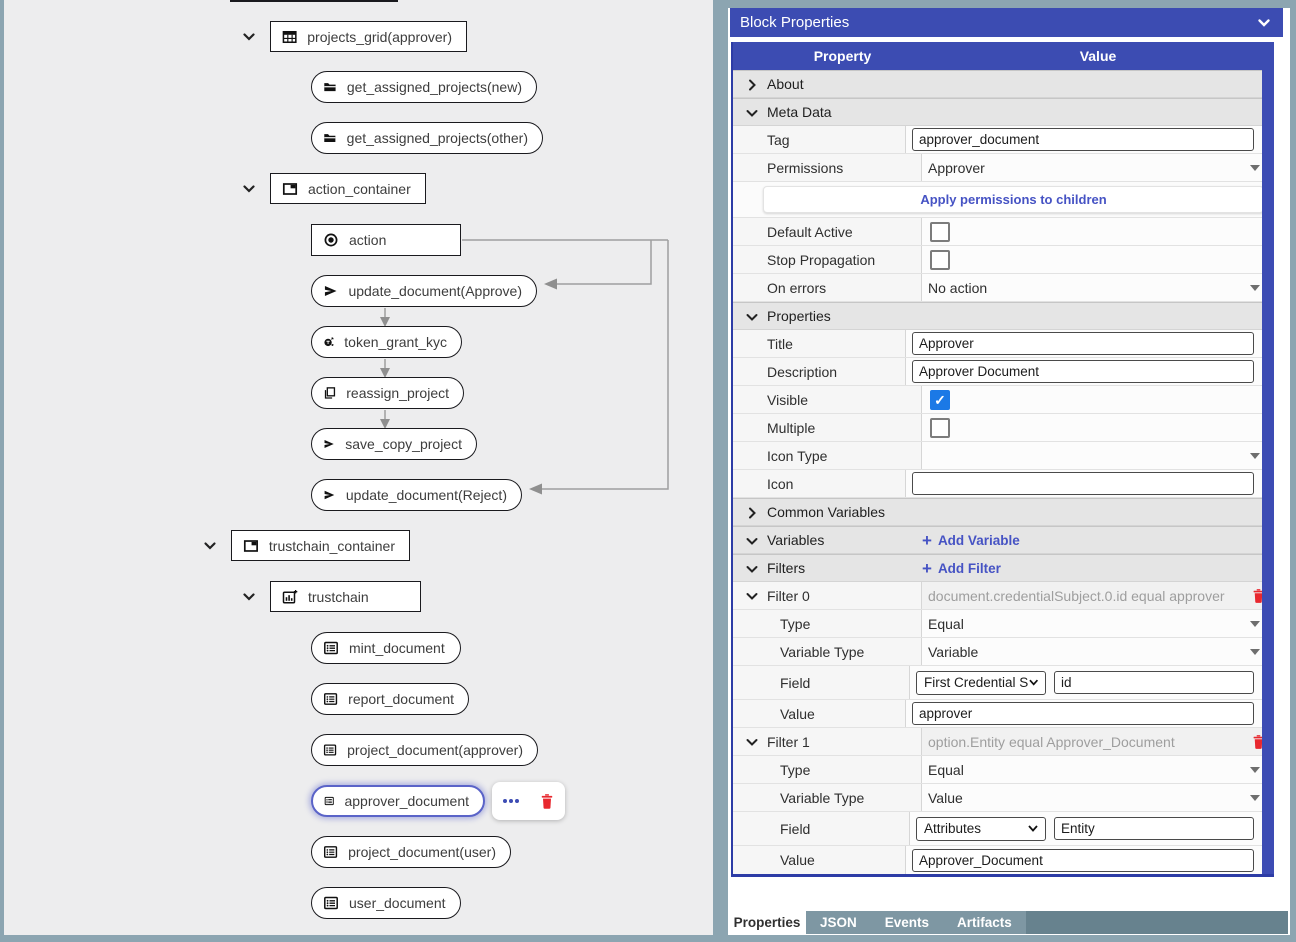  I want to click on tree-node-token-grant-kyc: token_grant_kyc, so click(386, 342).